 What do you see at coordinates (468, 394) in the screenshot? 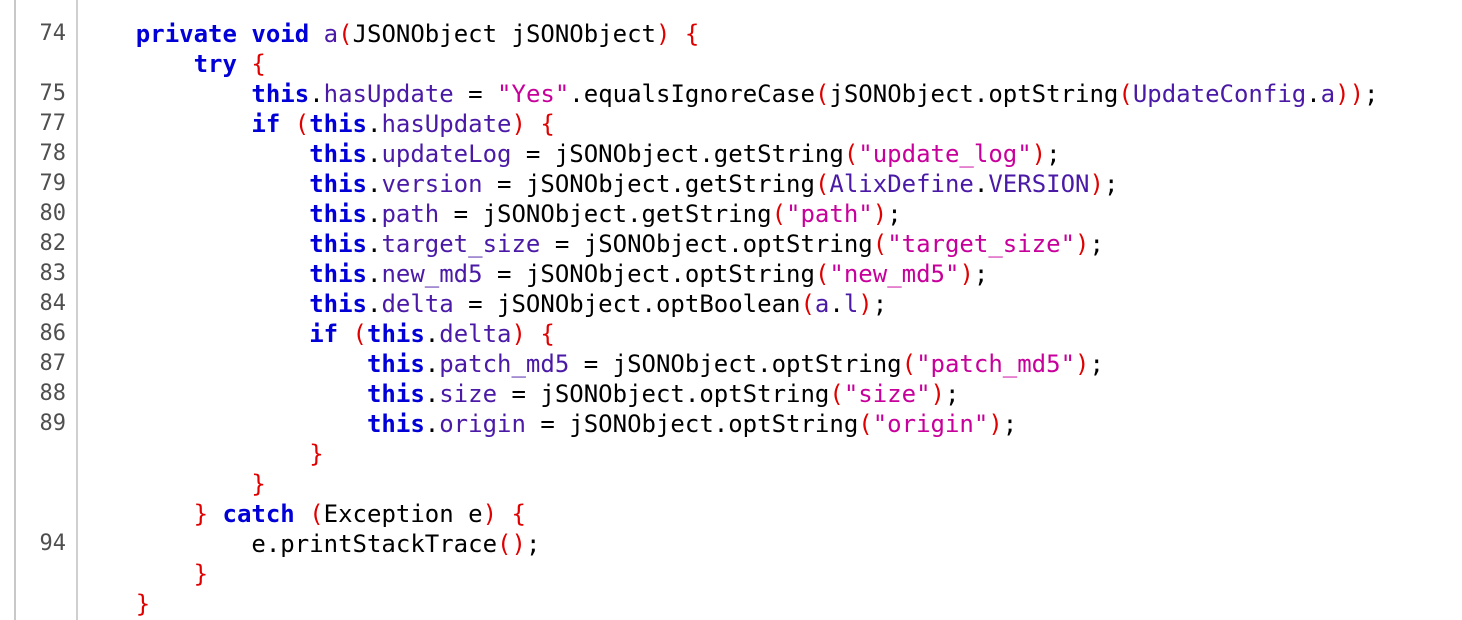
I see `code-token: size` at bounding box center [468, 394].